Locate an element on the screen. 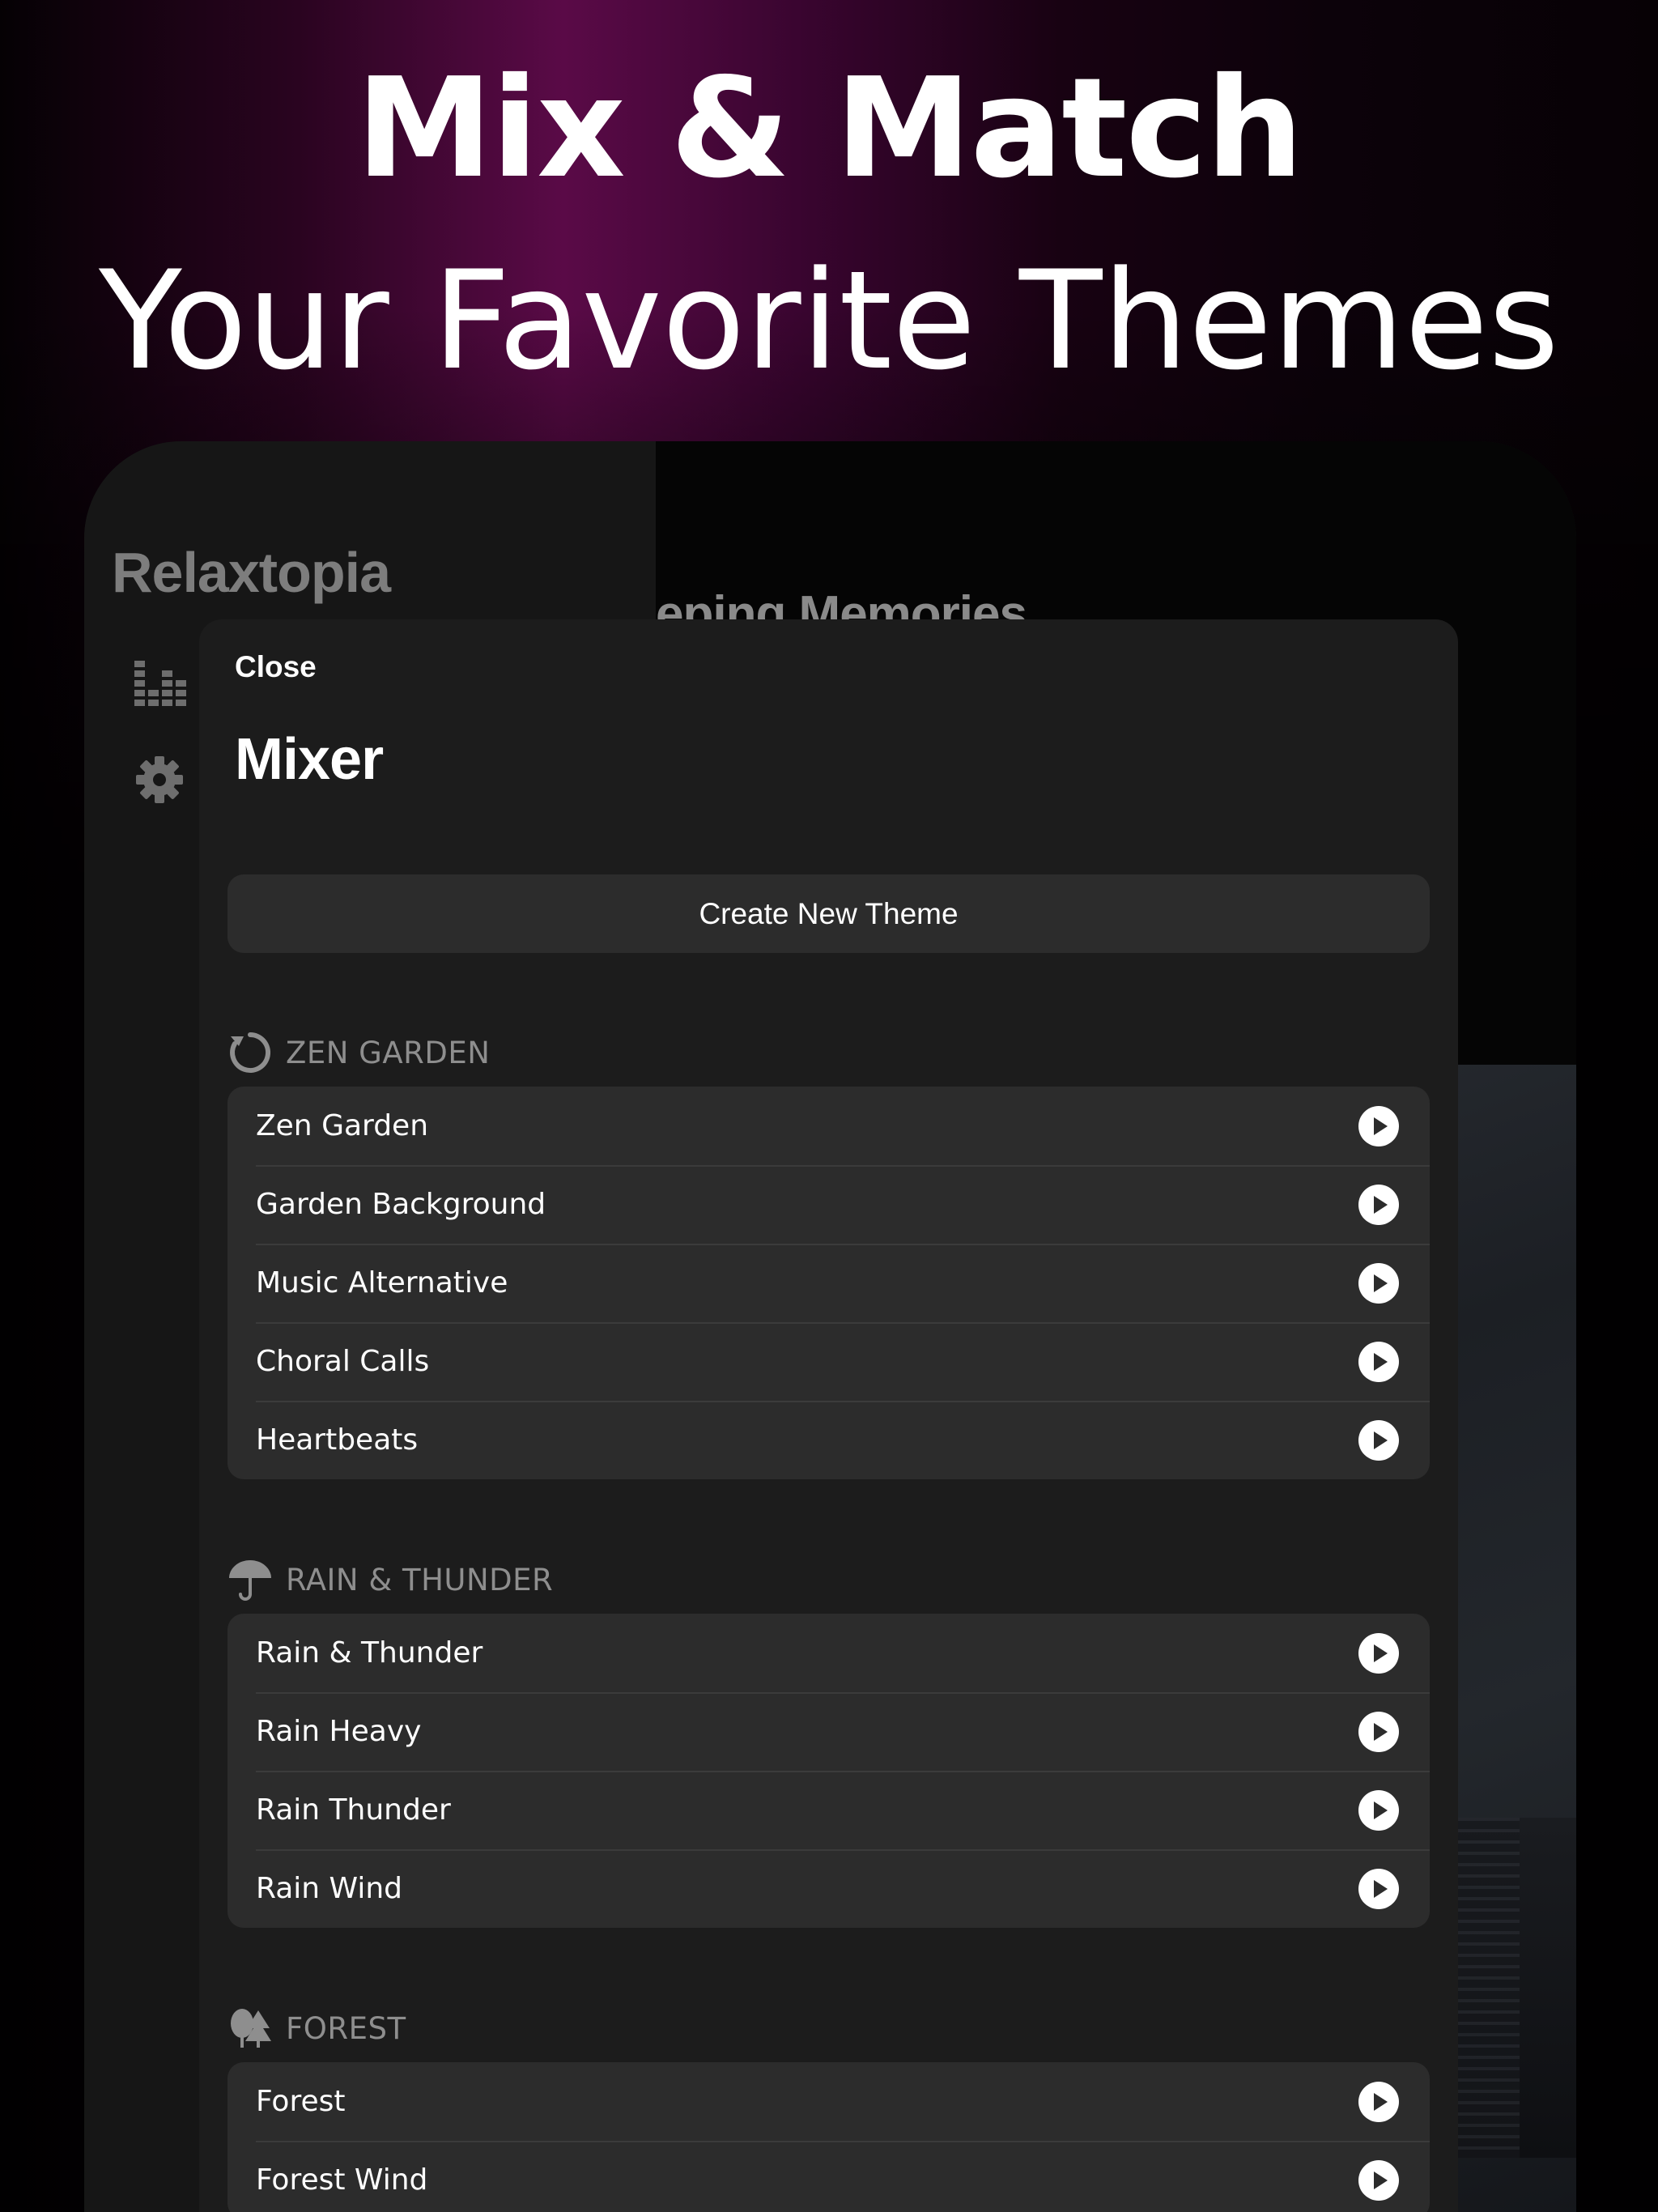 The width and height of the screenshot is (1658, 2212). list-item: Zen Garden is located at coordinates (828, 1126).